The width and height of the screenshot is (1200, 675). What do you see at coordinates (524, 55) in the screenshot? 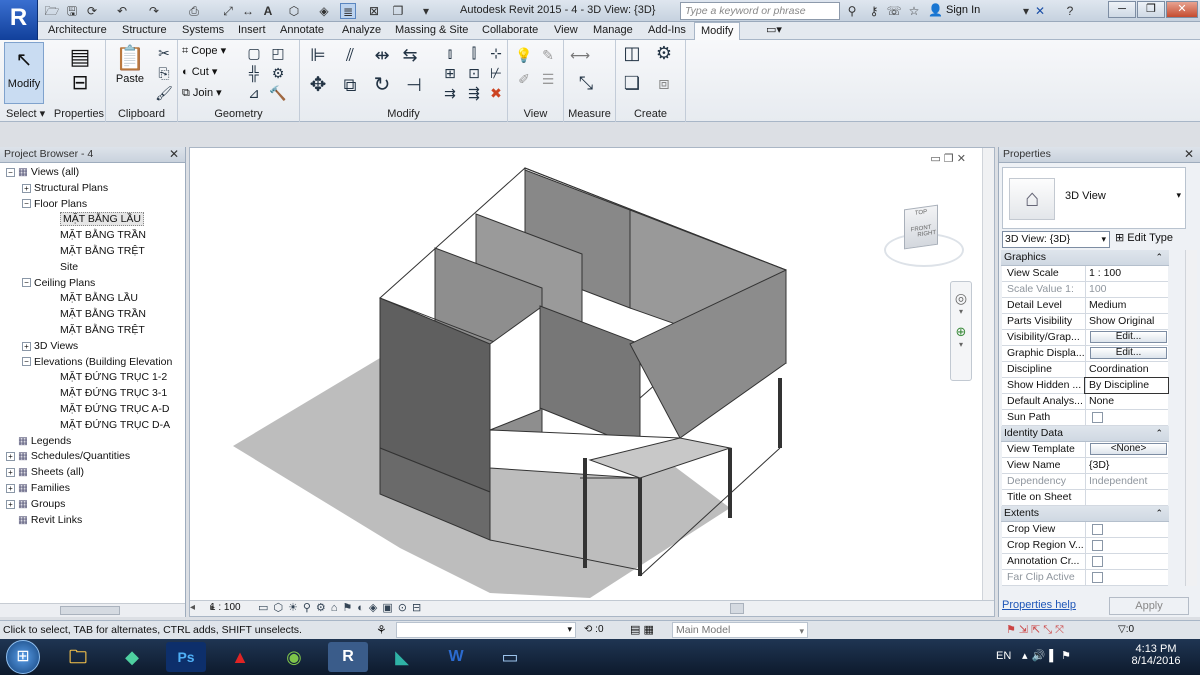
I see `hide-in-view-icon: 💡` at bounding box center [524, 55].